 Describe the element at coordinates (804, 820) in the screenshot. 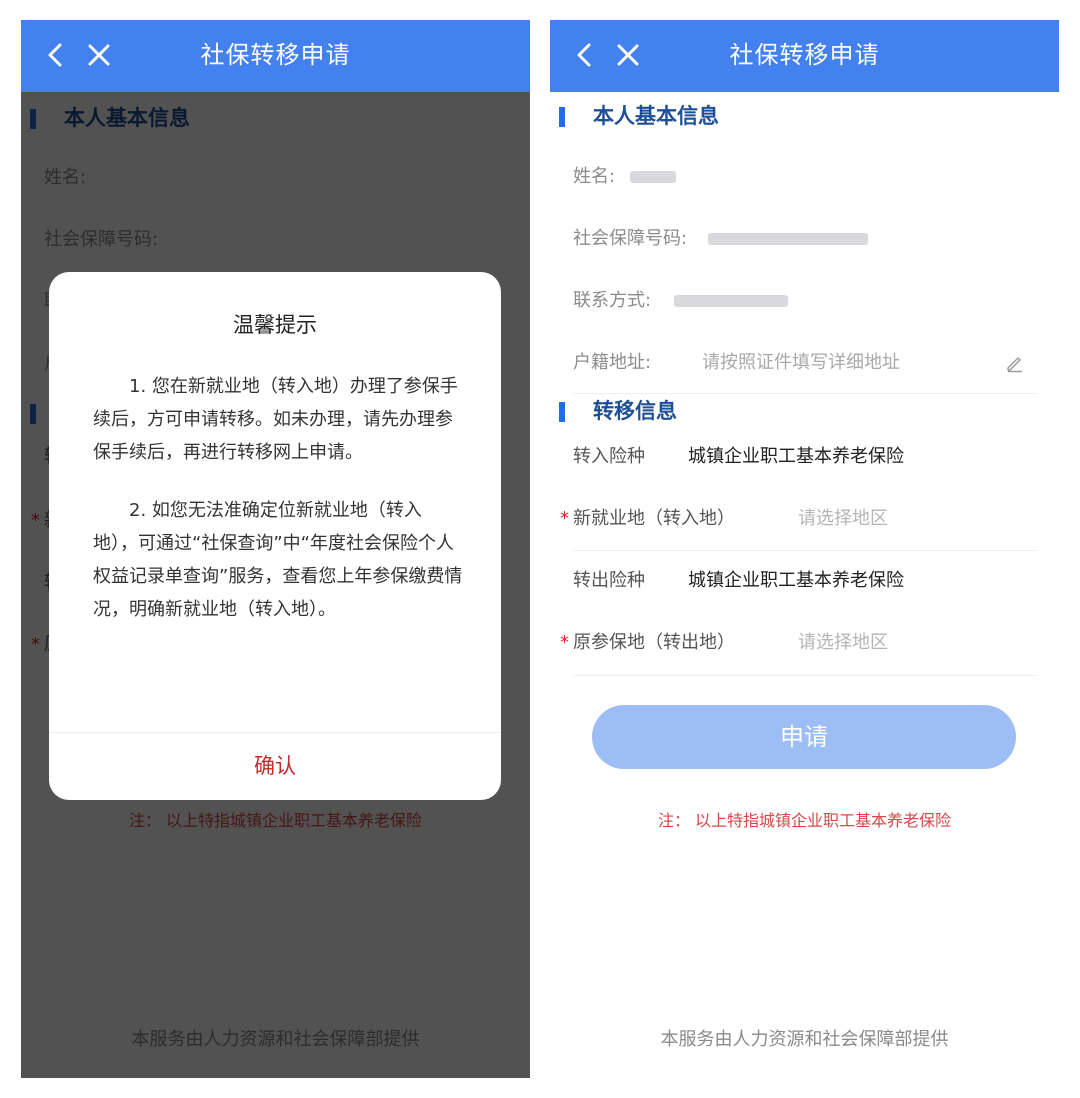

I see `note-text: 注： 以上特指城镇企业职工基本养老保险` at that location.